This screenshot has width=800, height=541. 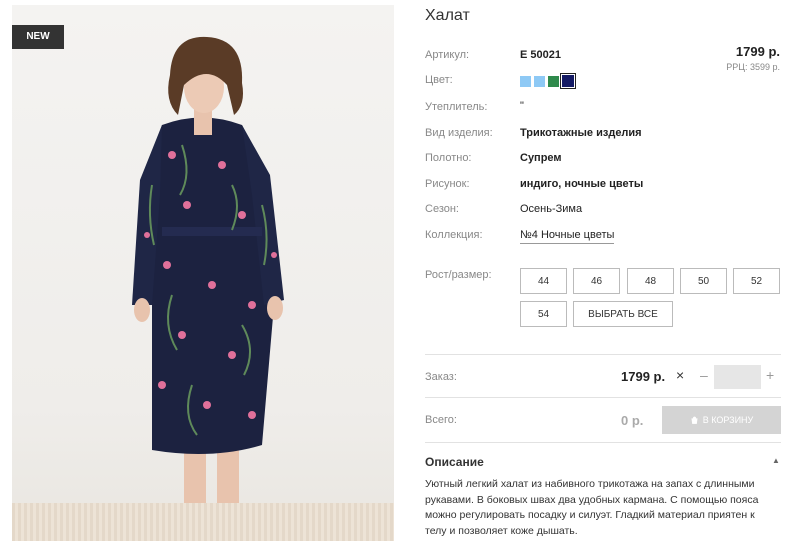 What do you see at coordinates (582, 184) in the screenshot?
I see `pattern-value: индиго, ночные цветы` at bounding box center [582, 184].